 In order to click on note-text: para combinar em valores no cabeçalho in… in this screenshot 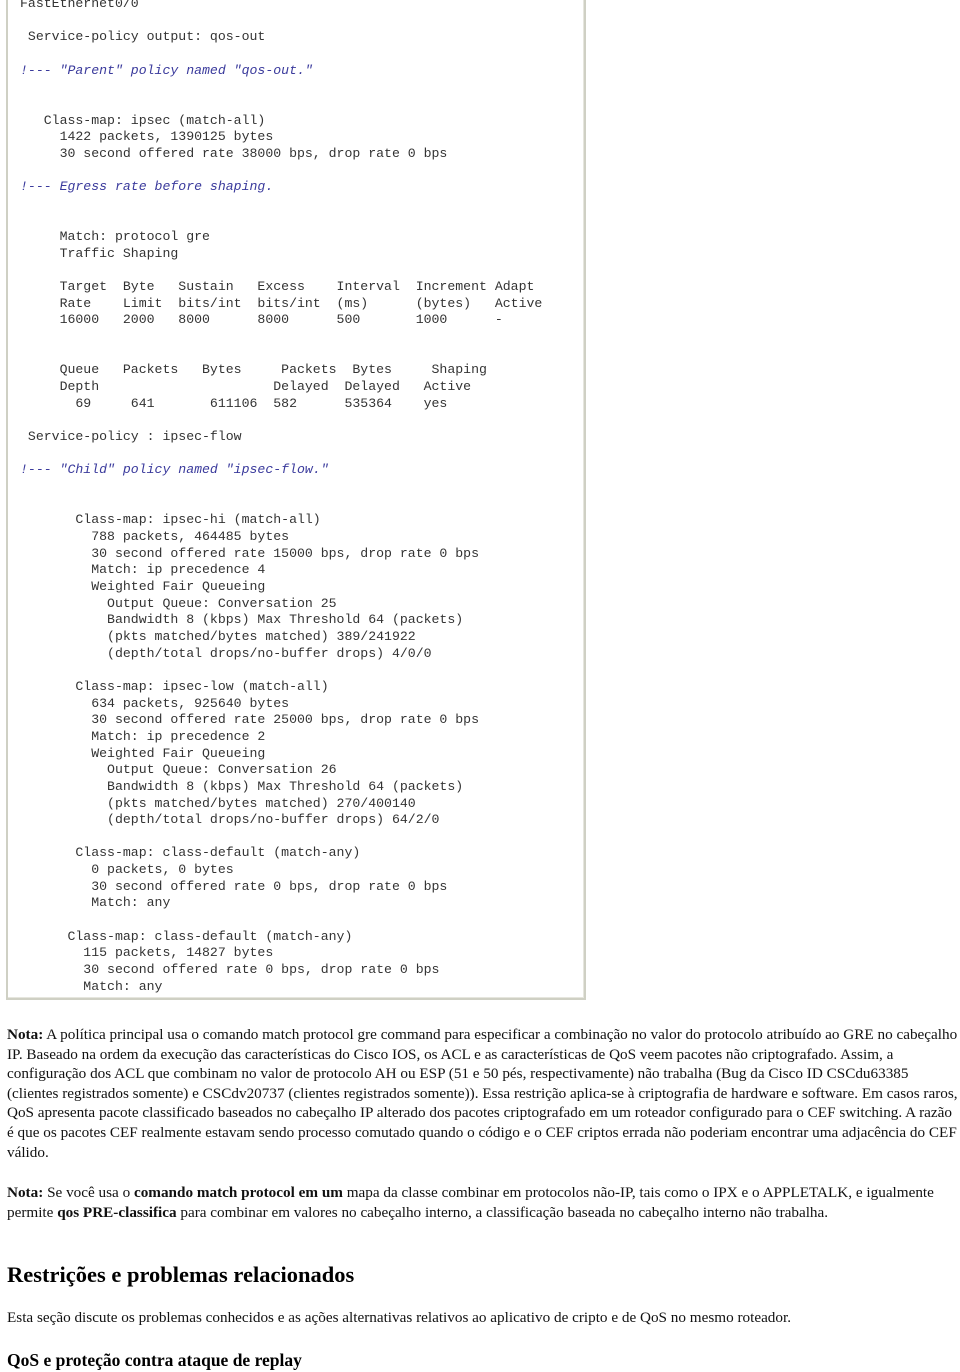, I will do `click(502, 1212)`.